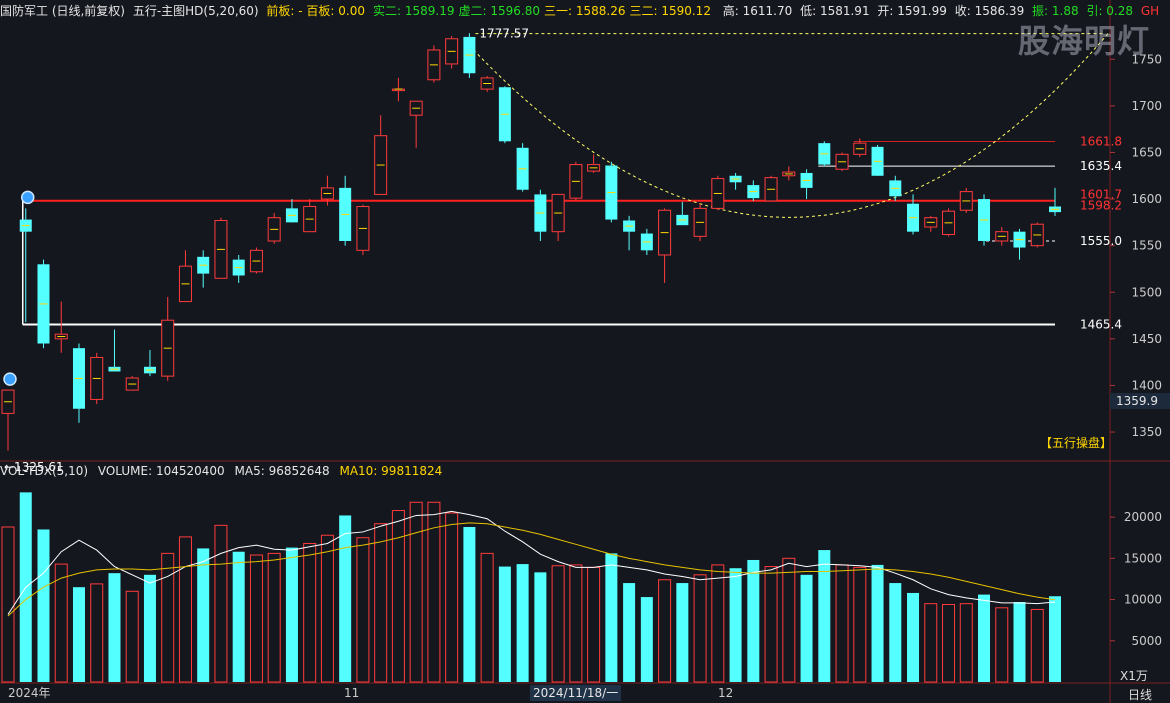  I want to click on close-label: 收: 1586.39, so click(989, 11).